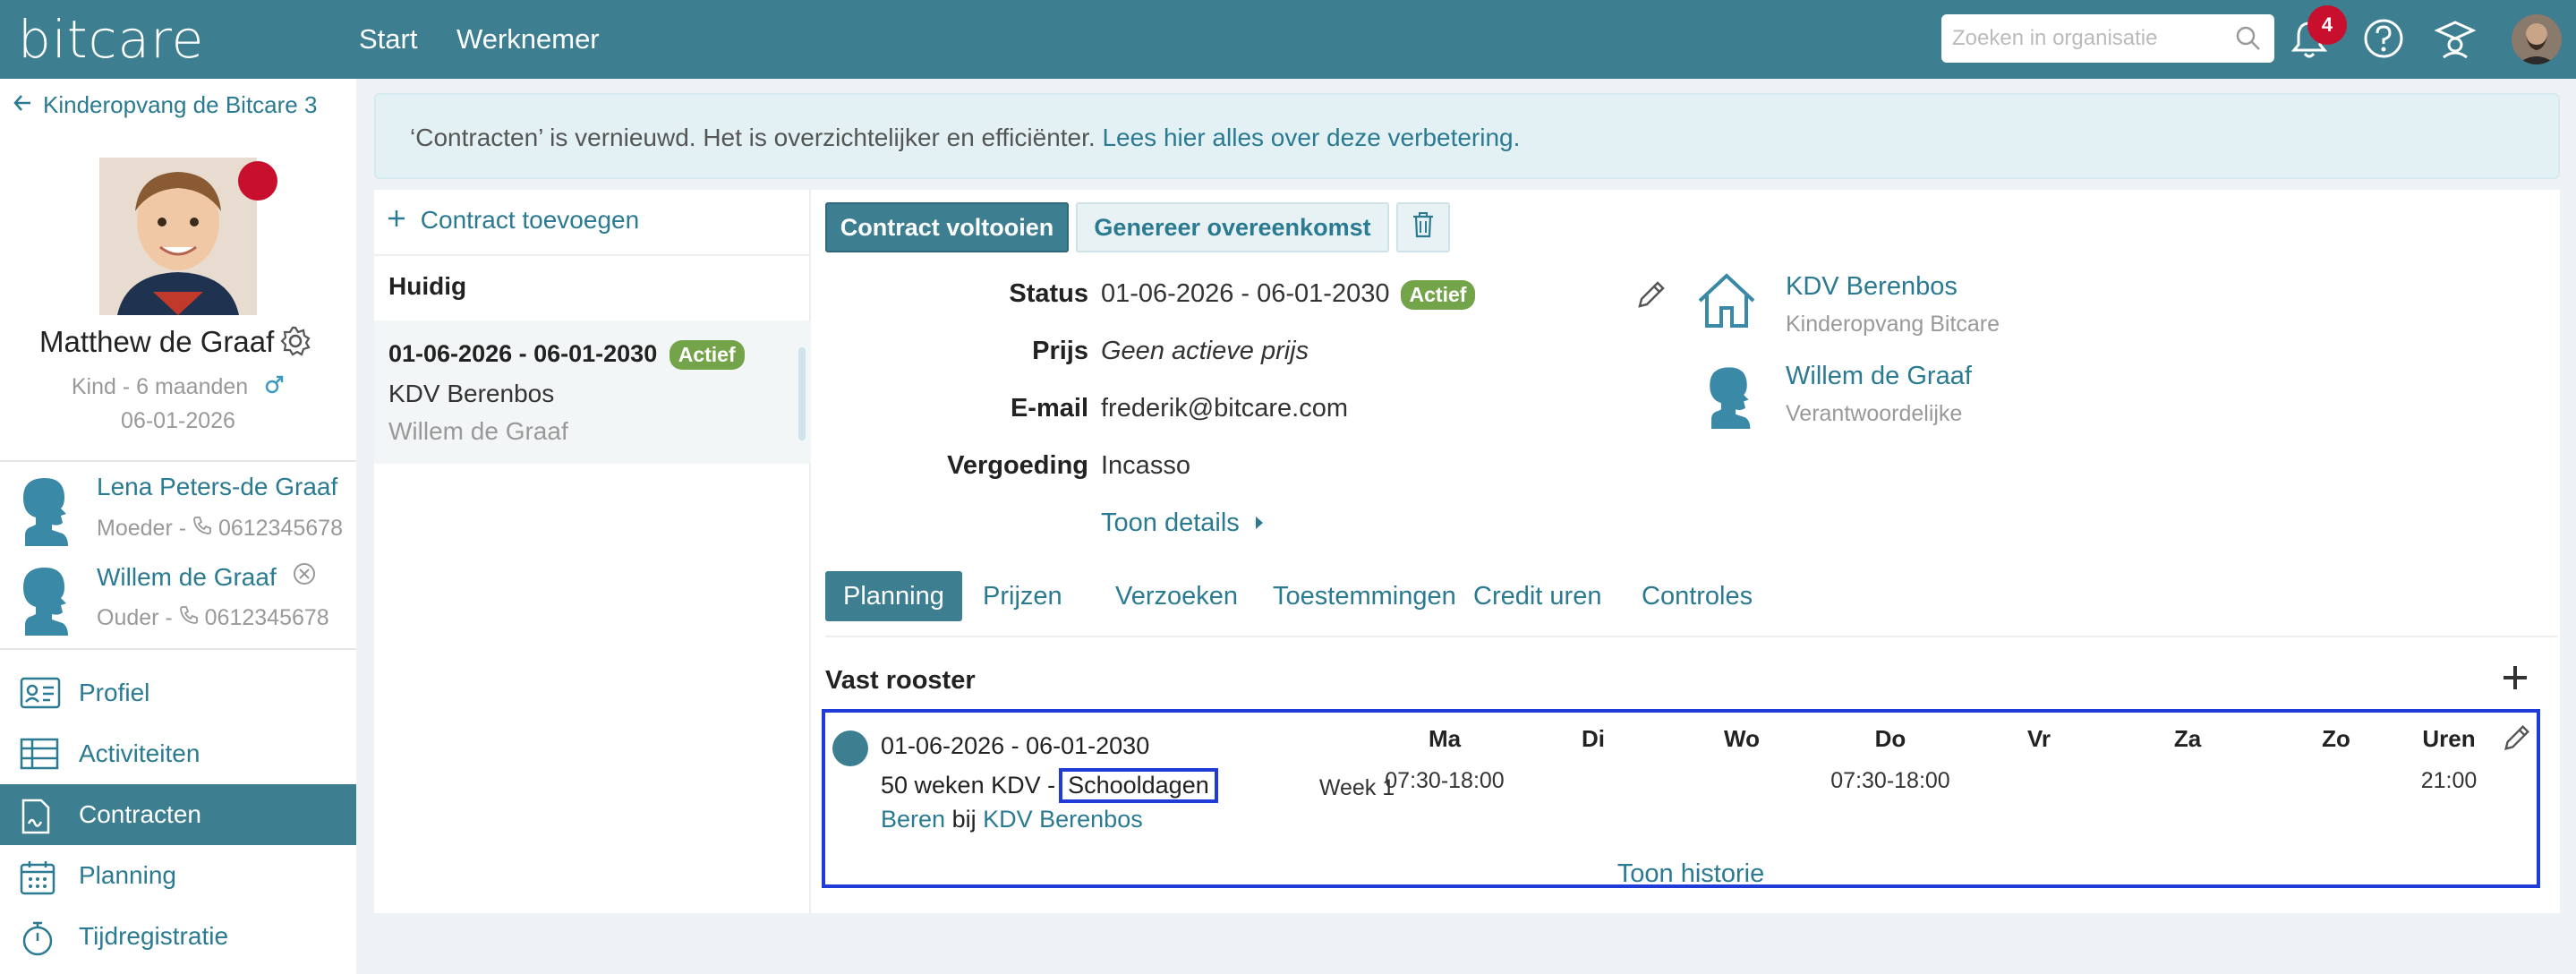 The image size is (2576, 974). I want to click on prijs-value: Geen actieve prijs, so click(1205, 351).